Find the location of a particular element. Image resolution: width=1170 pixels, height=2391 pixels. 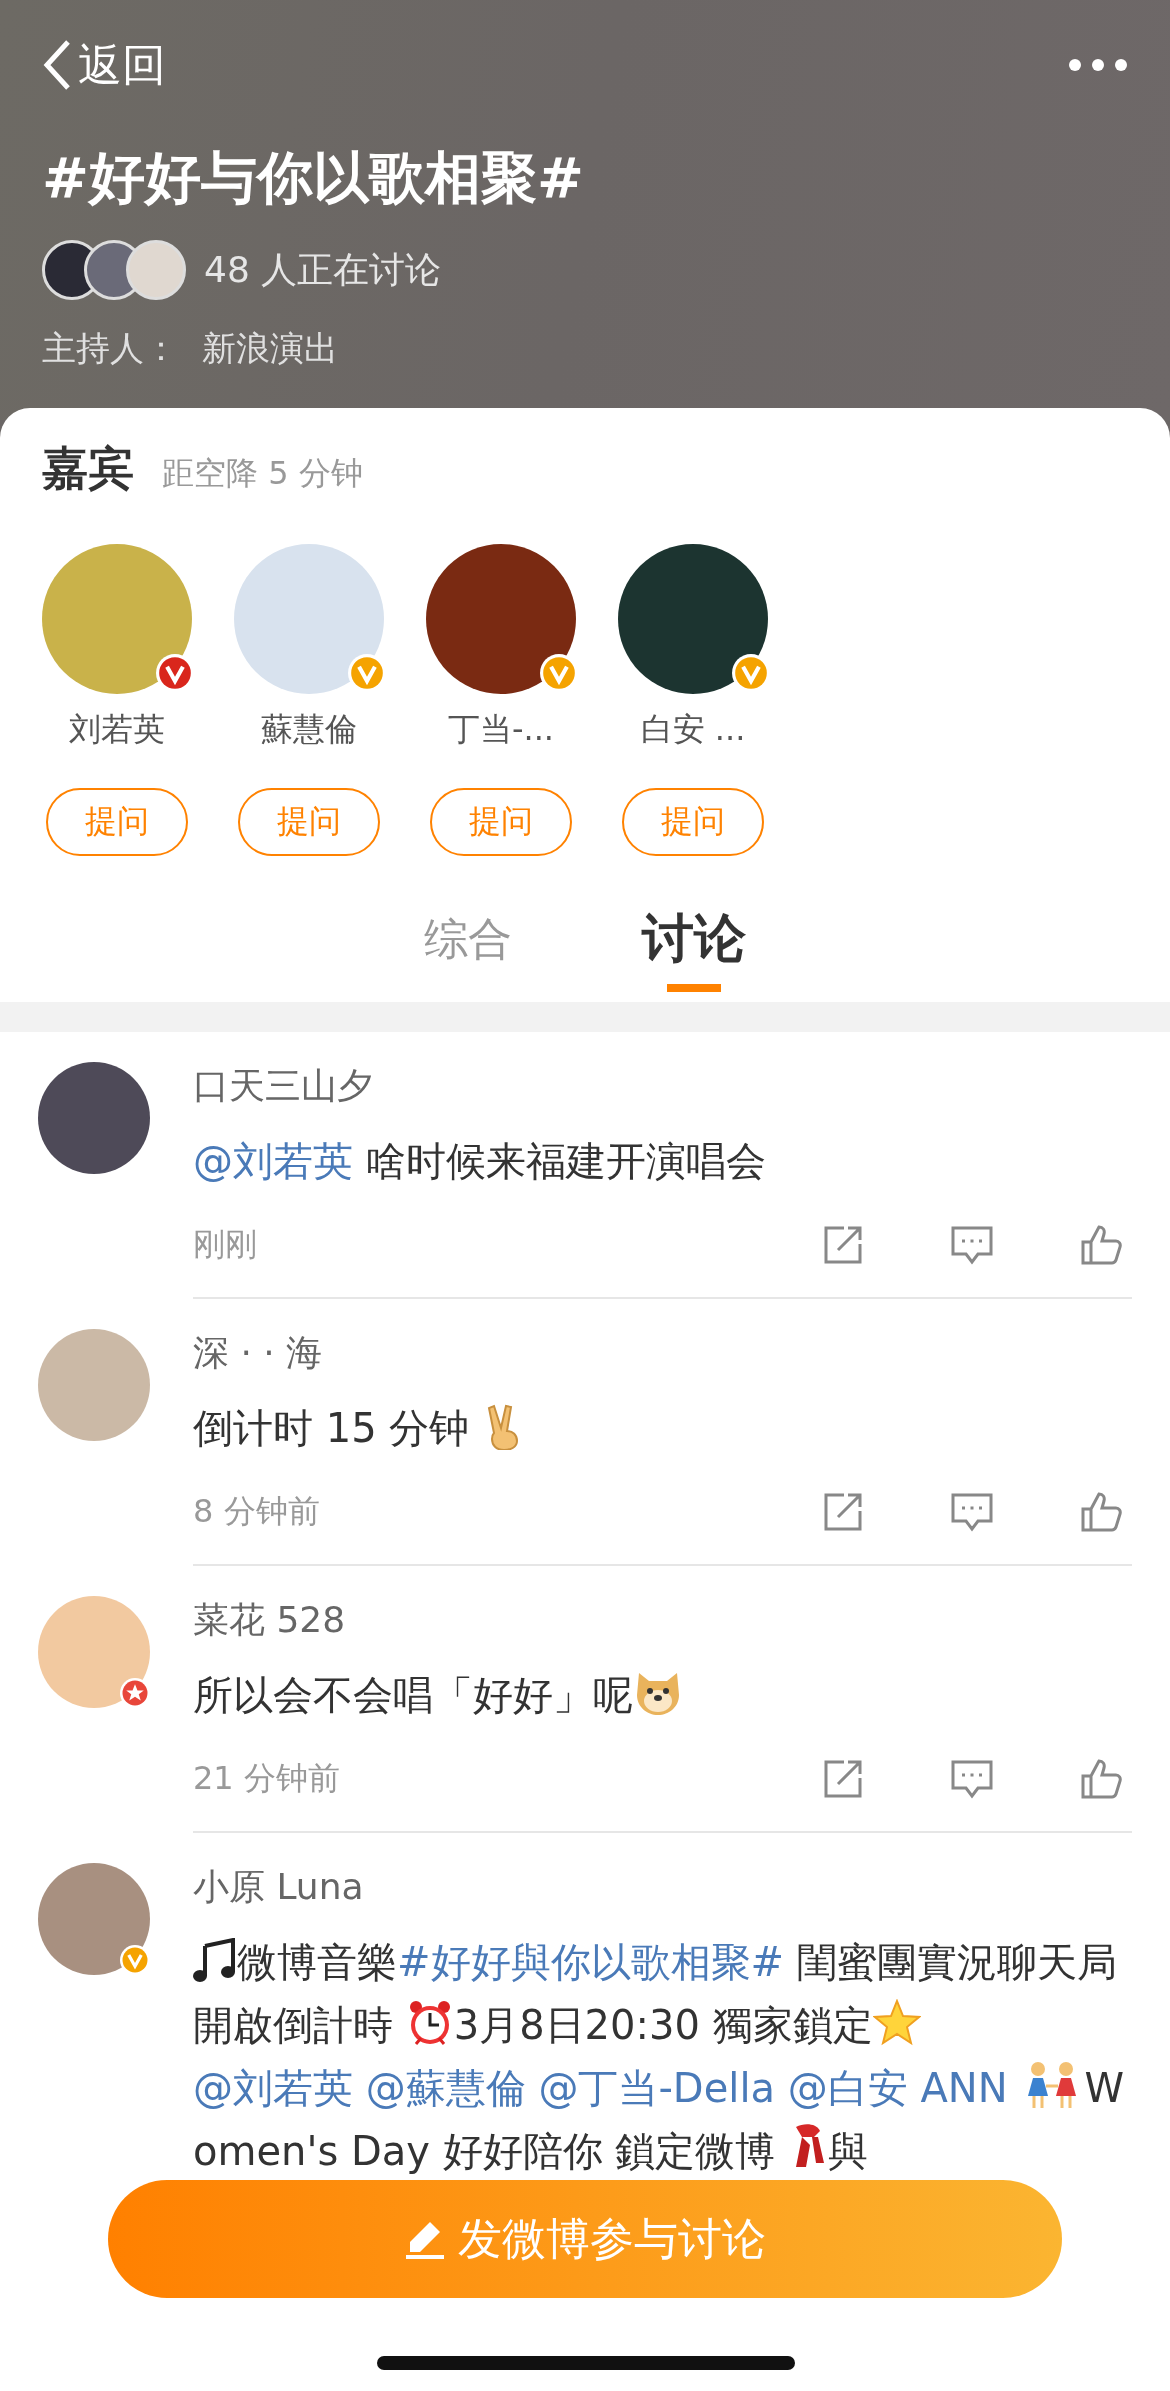

back-button: 返回 is located at coordinates (104, 65).